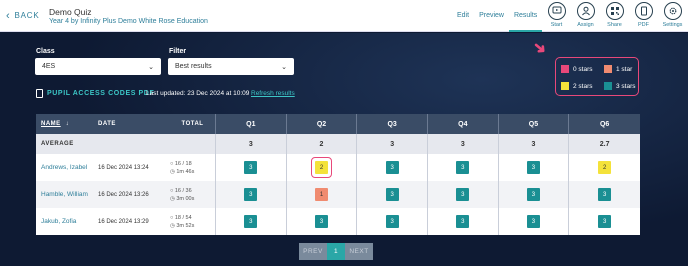  What do you see at coordinates (101, 93) in the screenshot?
I see `pupil-codes-label: PUPIL ACCESS CODES PDF` at bounding box center [101, 93].